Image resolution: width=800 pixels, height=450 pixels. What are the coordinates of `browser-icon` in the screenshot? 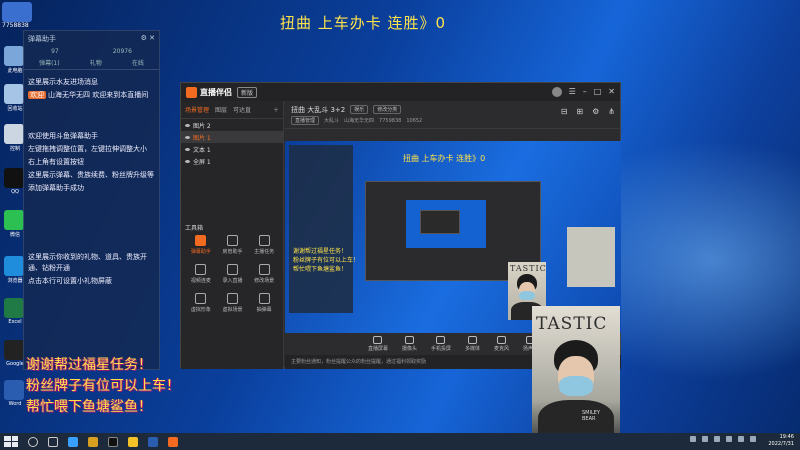 It's located at (14, 266).